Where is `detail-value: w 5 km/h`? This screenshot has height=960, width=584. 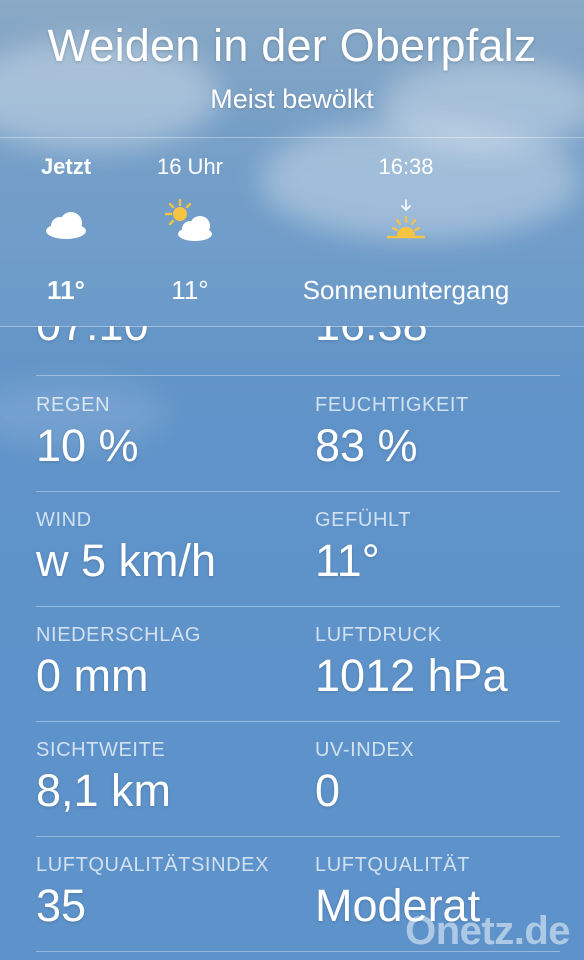
detail-value: w 5 km/h is located at coordinates (126, 560).